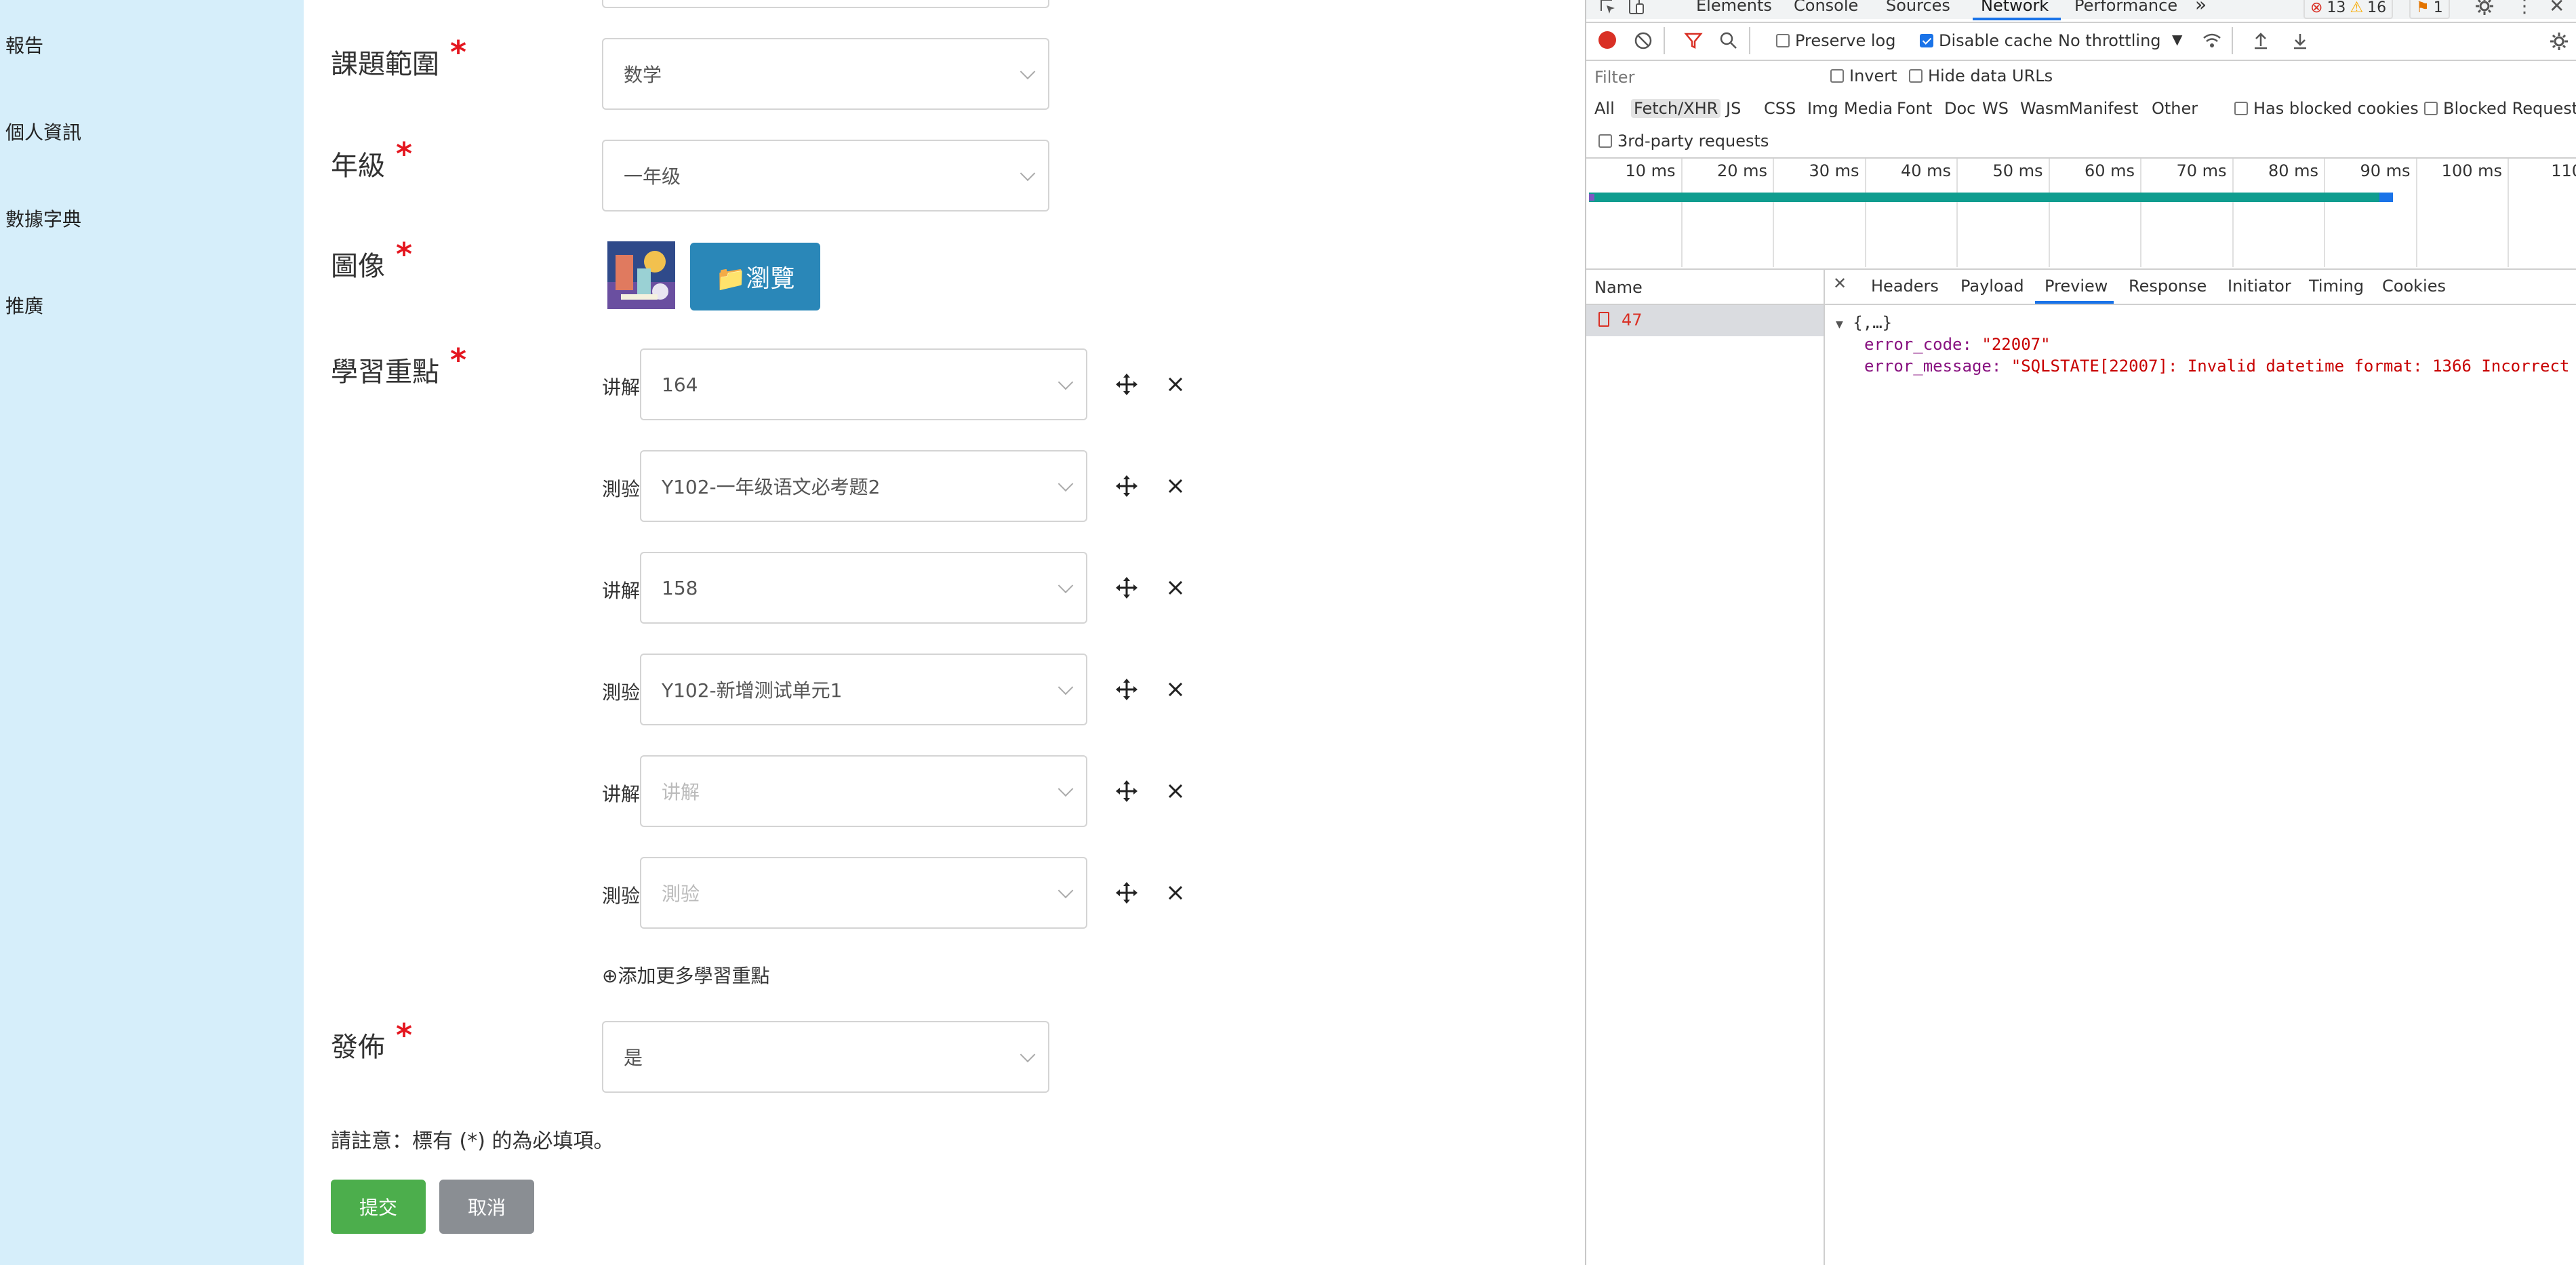 This screenshot has width=2576, height=1265. Describe the element at coordinates (1780, 108) in the screenshot. I see `type-filter-css: CSS` at that location.